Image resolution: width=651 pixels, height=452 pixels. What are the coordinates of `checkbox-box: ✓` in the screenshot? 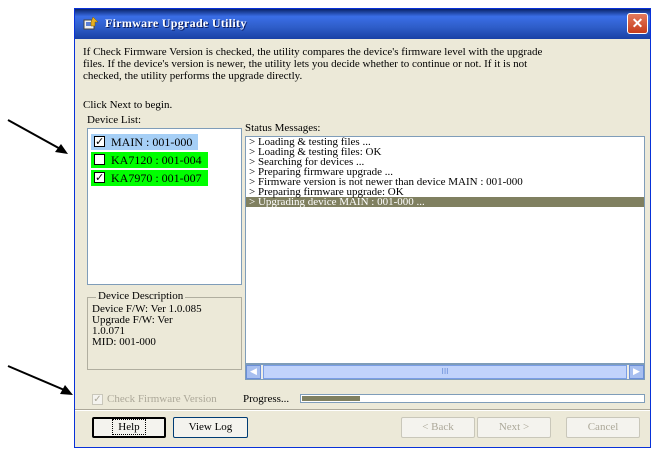 It's located at (97, 399).